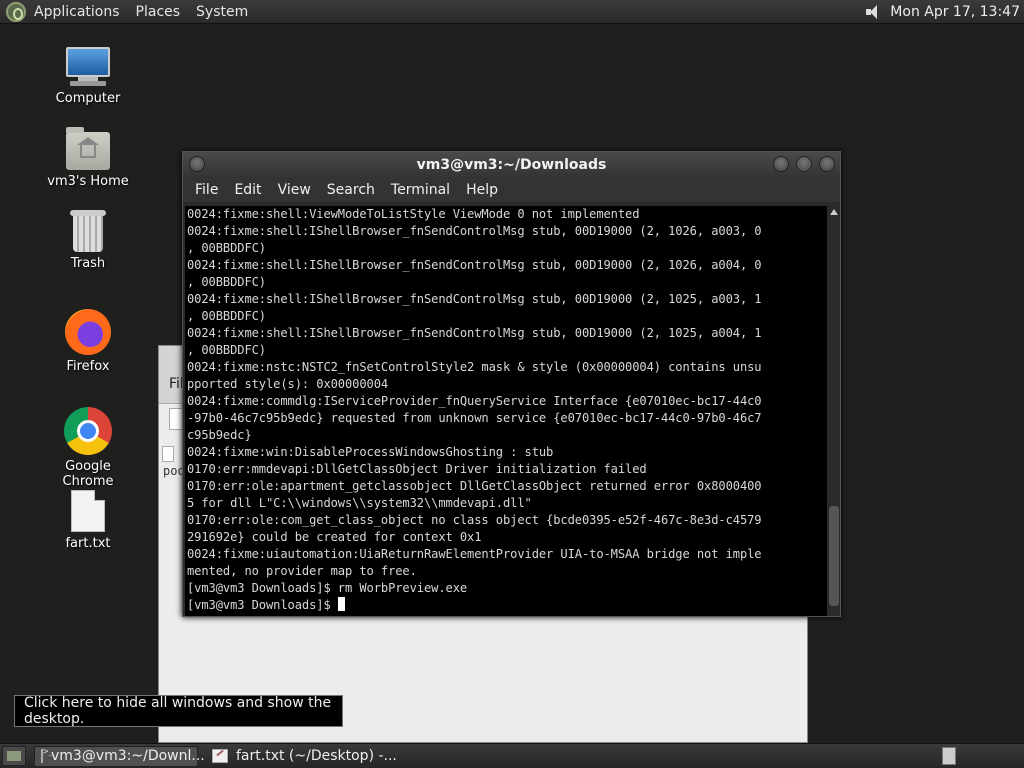 This screenshot has height=768, width=1024. Describe the element at coordinates (873, 12) in the screenshot. I see `volume-icon` at that location.